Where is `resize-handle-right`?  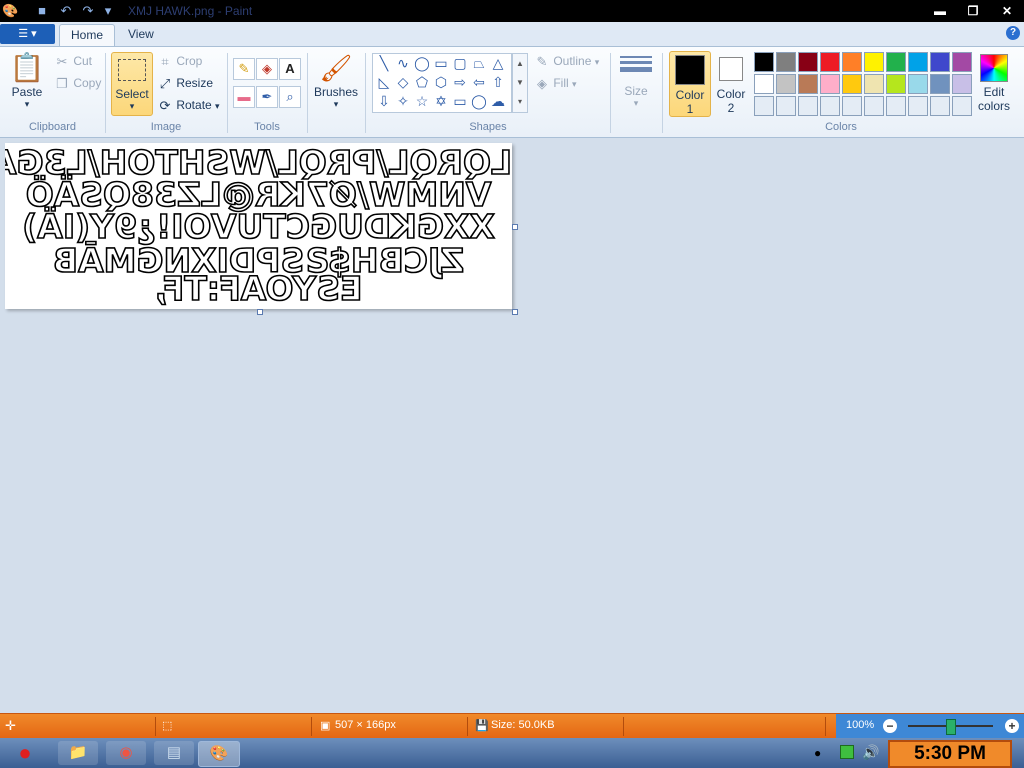 resize-handle-right is located at coordinates (515, 227).